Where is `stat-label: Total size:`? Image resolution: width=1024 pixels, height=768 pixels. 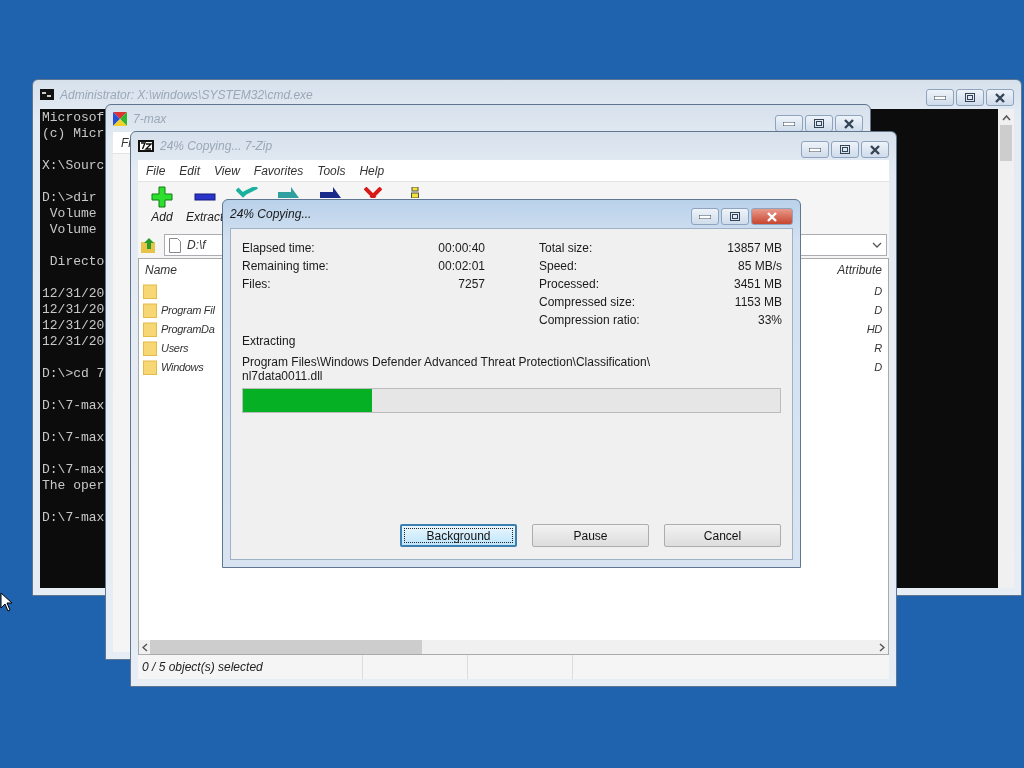
stat-label: Total size: is located at coordinates (566, 248).